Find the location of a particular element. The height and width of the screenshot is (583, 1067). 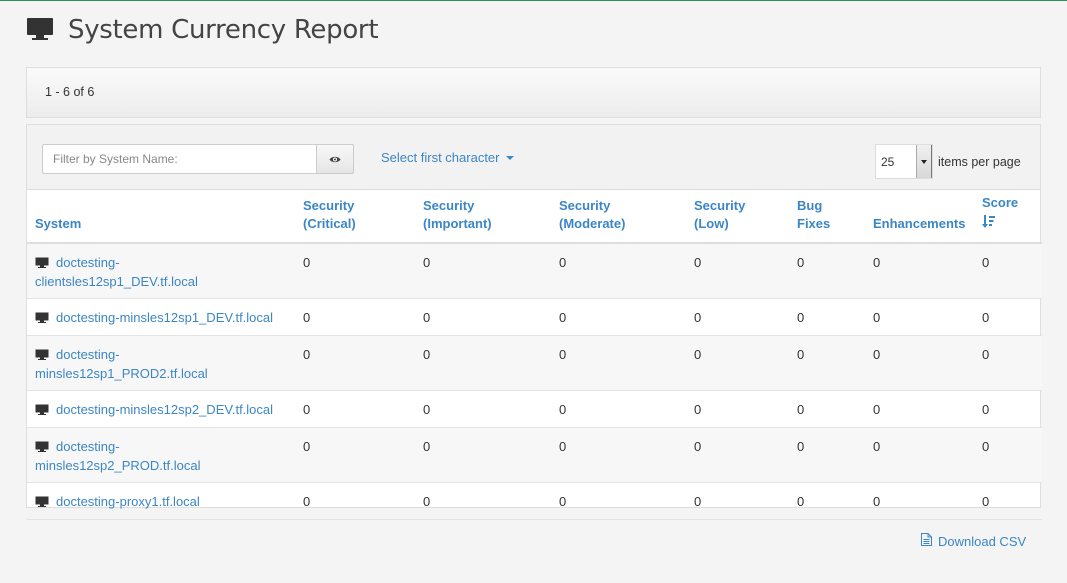

sort-descending-icon is located at coordinates (988, 224).